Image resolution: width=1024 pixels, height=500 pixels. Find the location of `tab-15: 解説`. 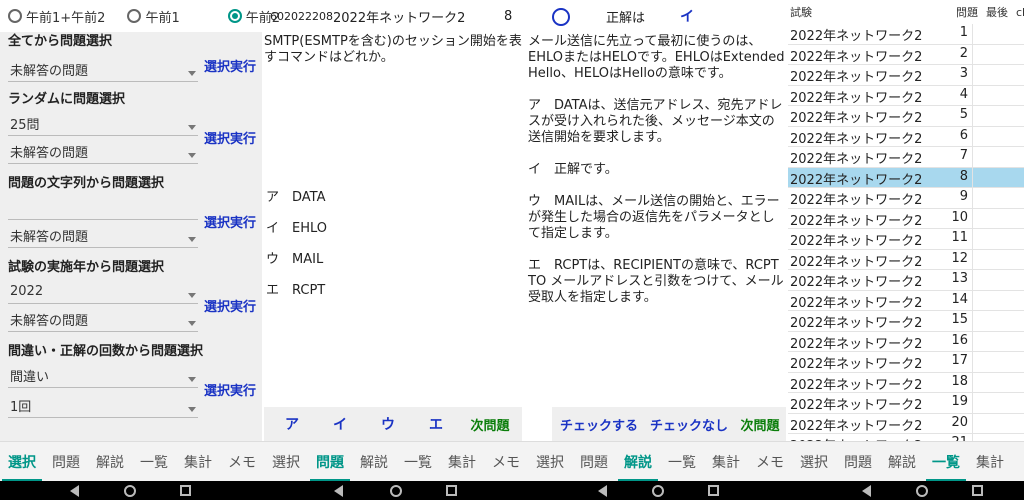

tab-15: 解説 is located at coordinates (638, 462).